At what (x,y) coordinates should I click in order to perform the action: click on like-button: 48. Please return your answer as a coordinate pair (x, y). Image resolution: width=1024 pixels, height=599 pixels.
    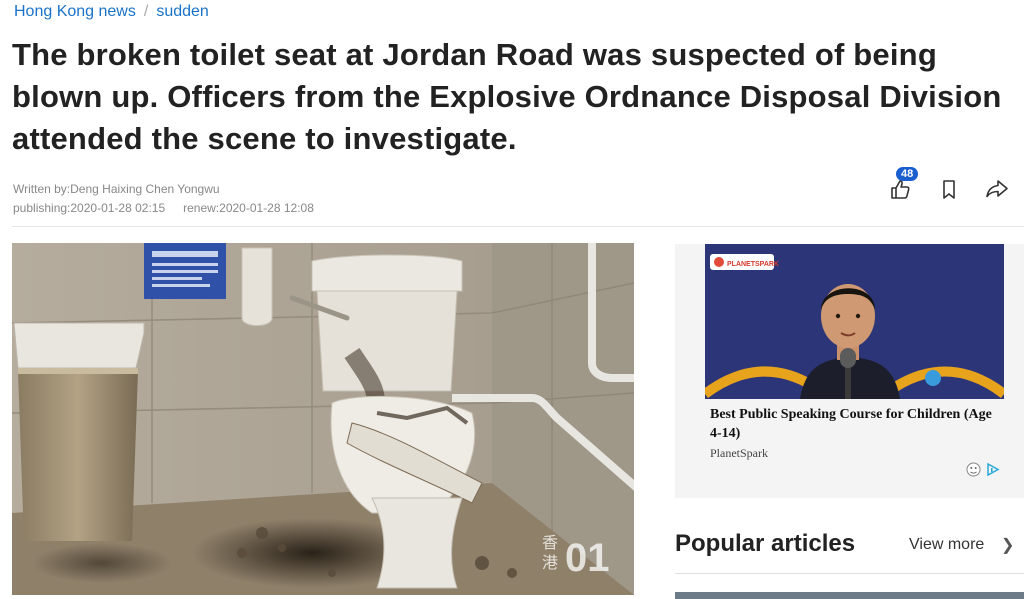
    Looking at the image, I should click on (903, 184).